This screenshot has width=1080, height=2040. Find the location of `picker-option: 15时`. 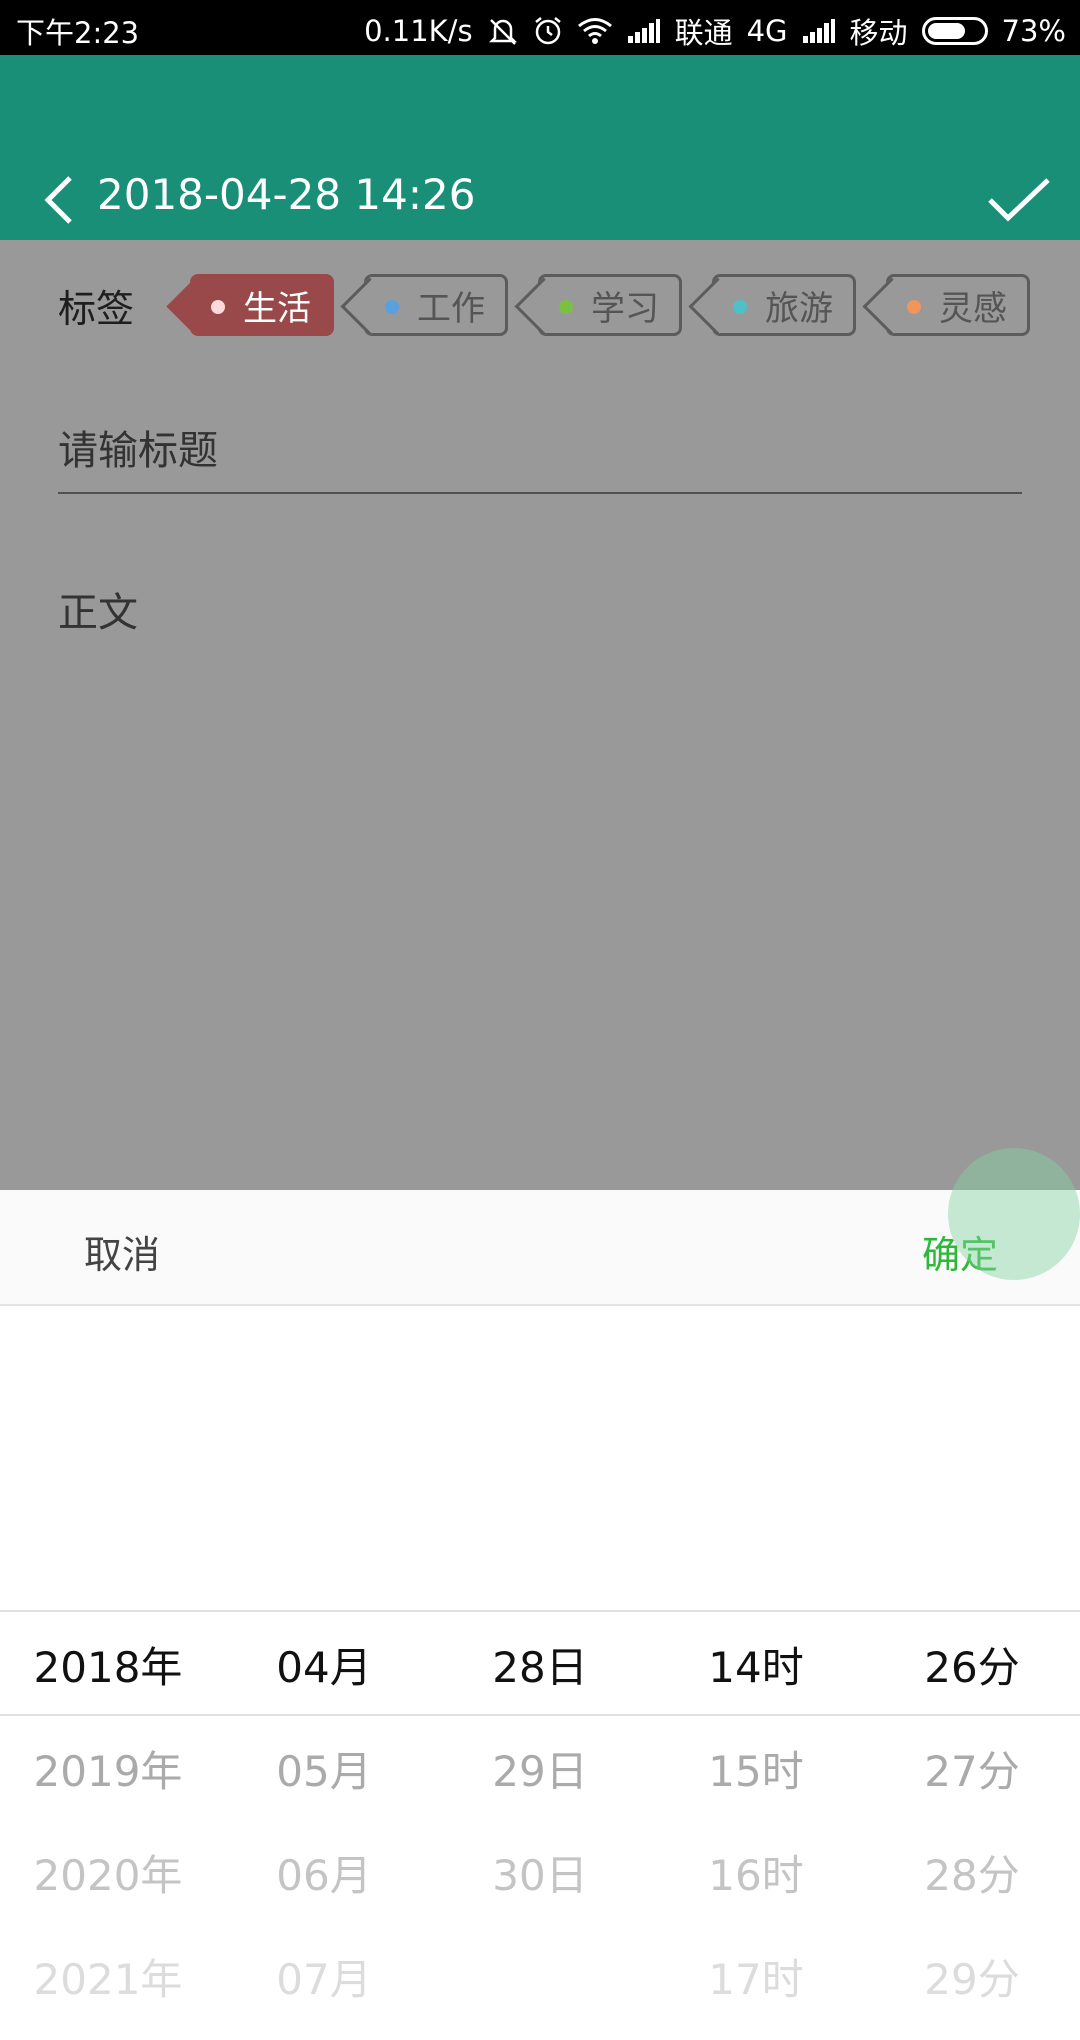

picker-option: 15时 is located at coordinates (756, 1768).